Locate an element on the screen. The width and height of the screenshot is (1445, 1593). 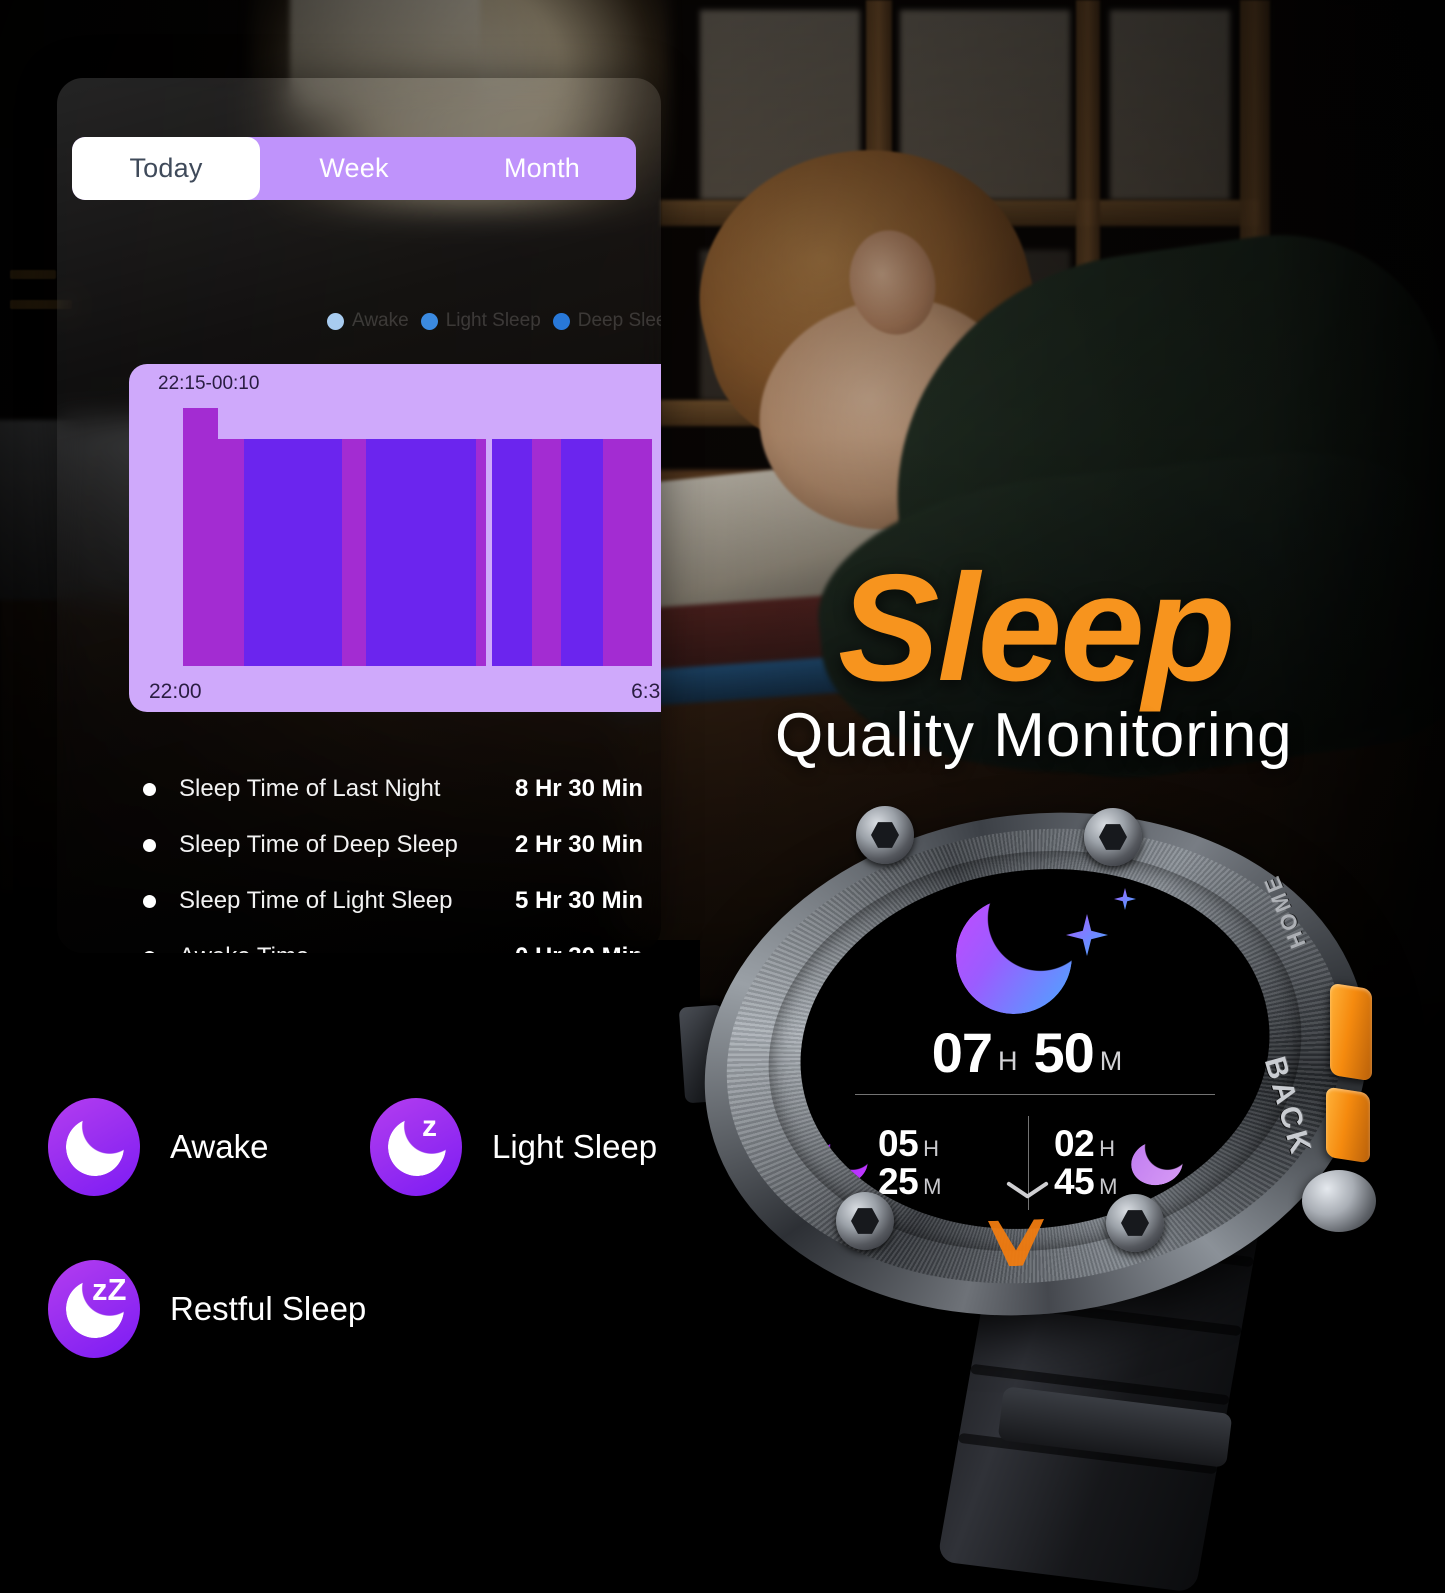
stat-label: Sleep Time of Light Sleep is located at coordinates (316, 900).